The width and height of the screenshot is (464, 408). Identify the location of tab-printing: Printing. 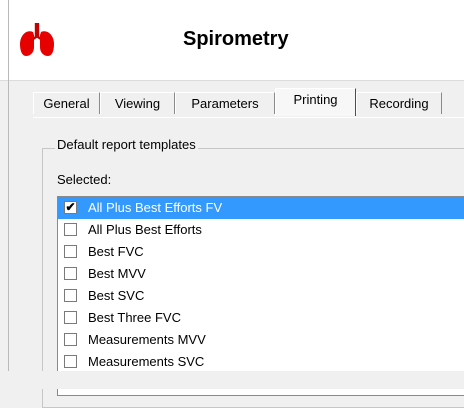
(315, 102).